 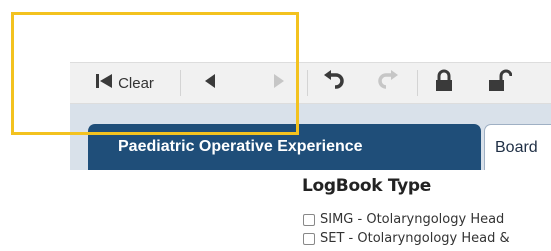 I want to click on caret-right-icon, so click(x=279, y=83).